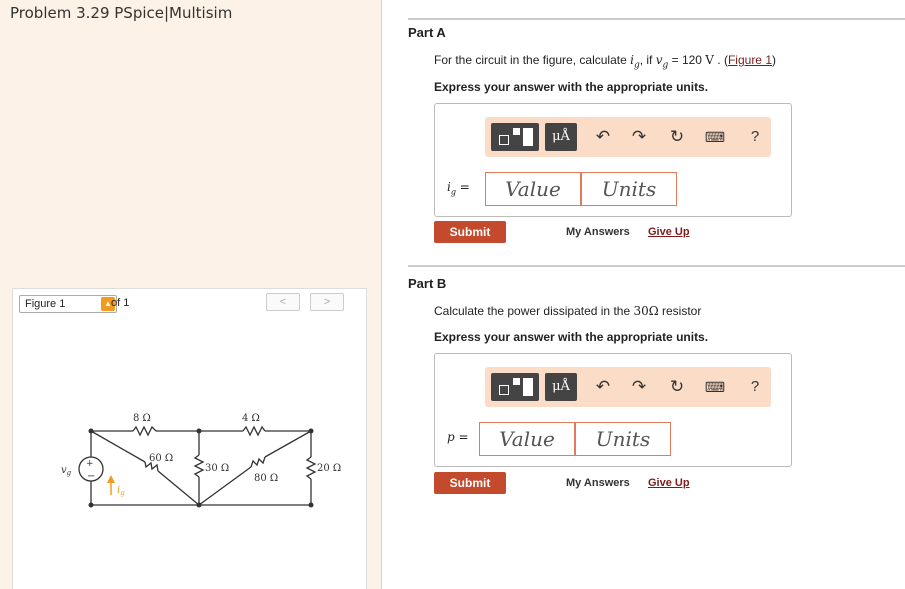 Image resolution: width=905 pixels, height=589 pixels. I want to click on part-a-value-input: Value, so click(533, 189).